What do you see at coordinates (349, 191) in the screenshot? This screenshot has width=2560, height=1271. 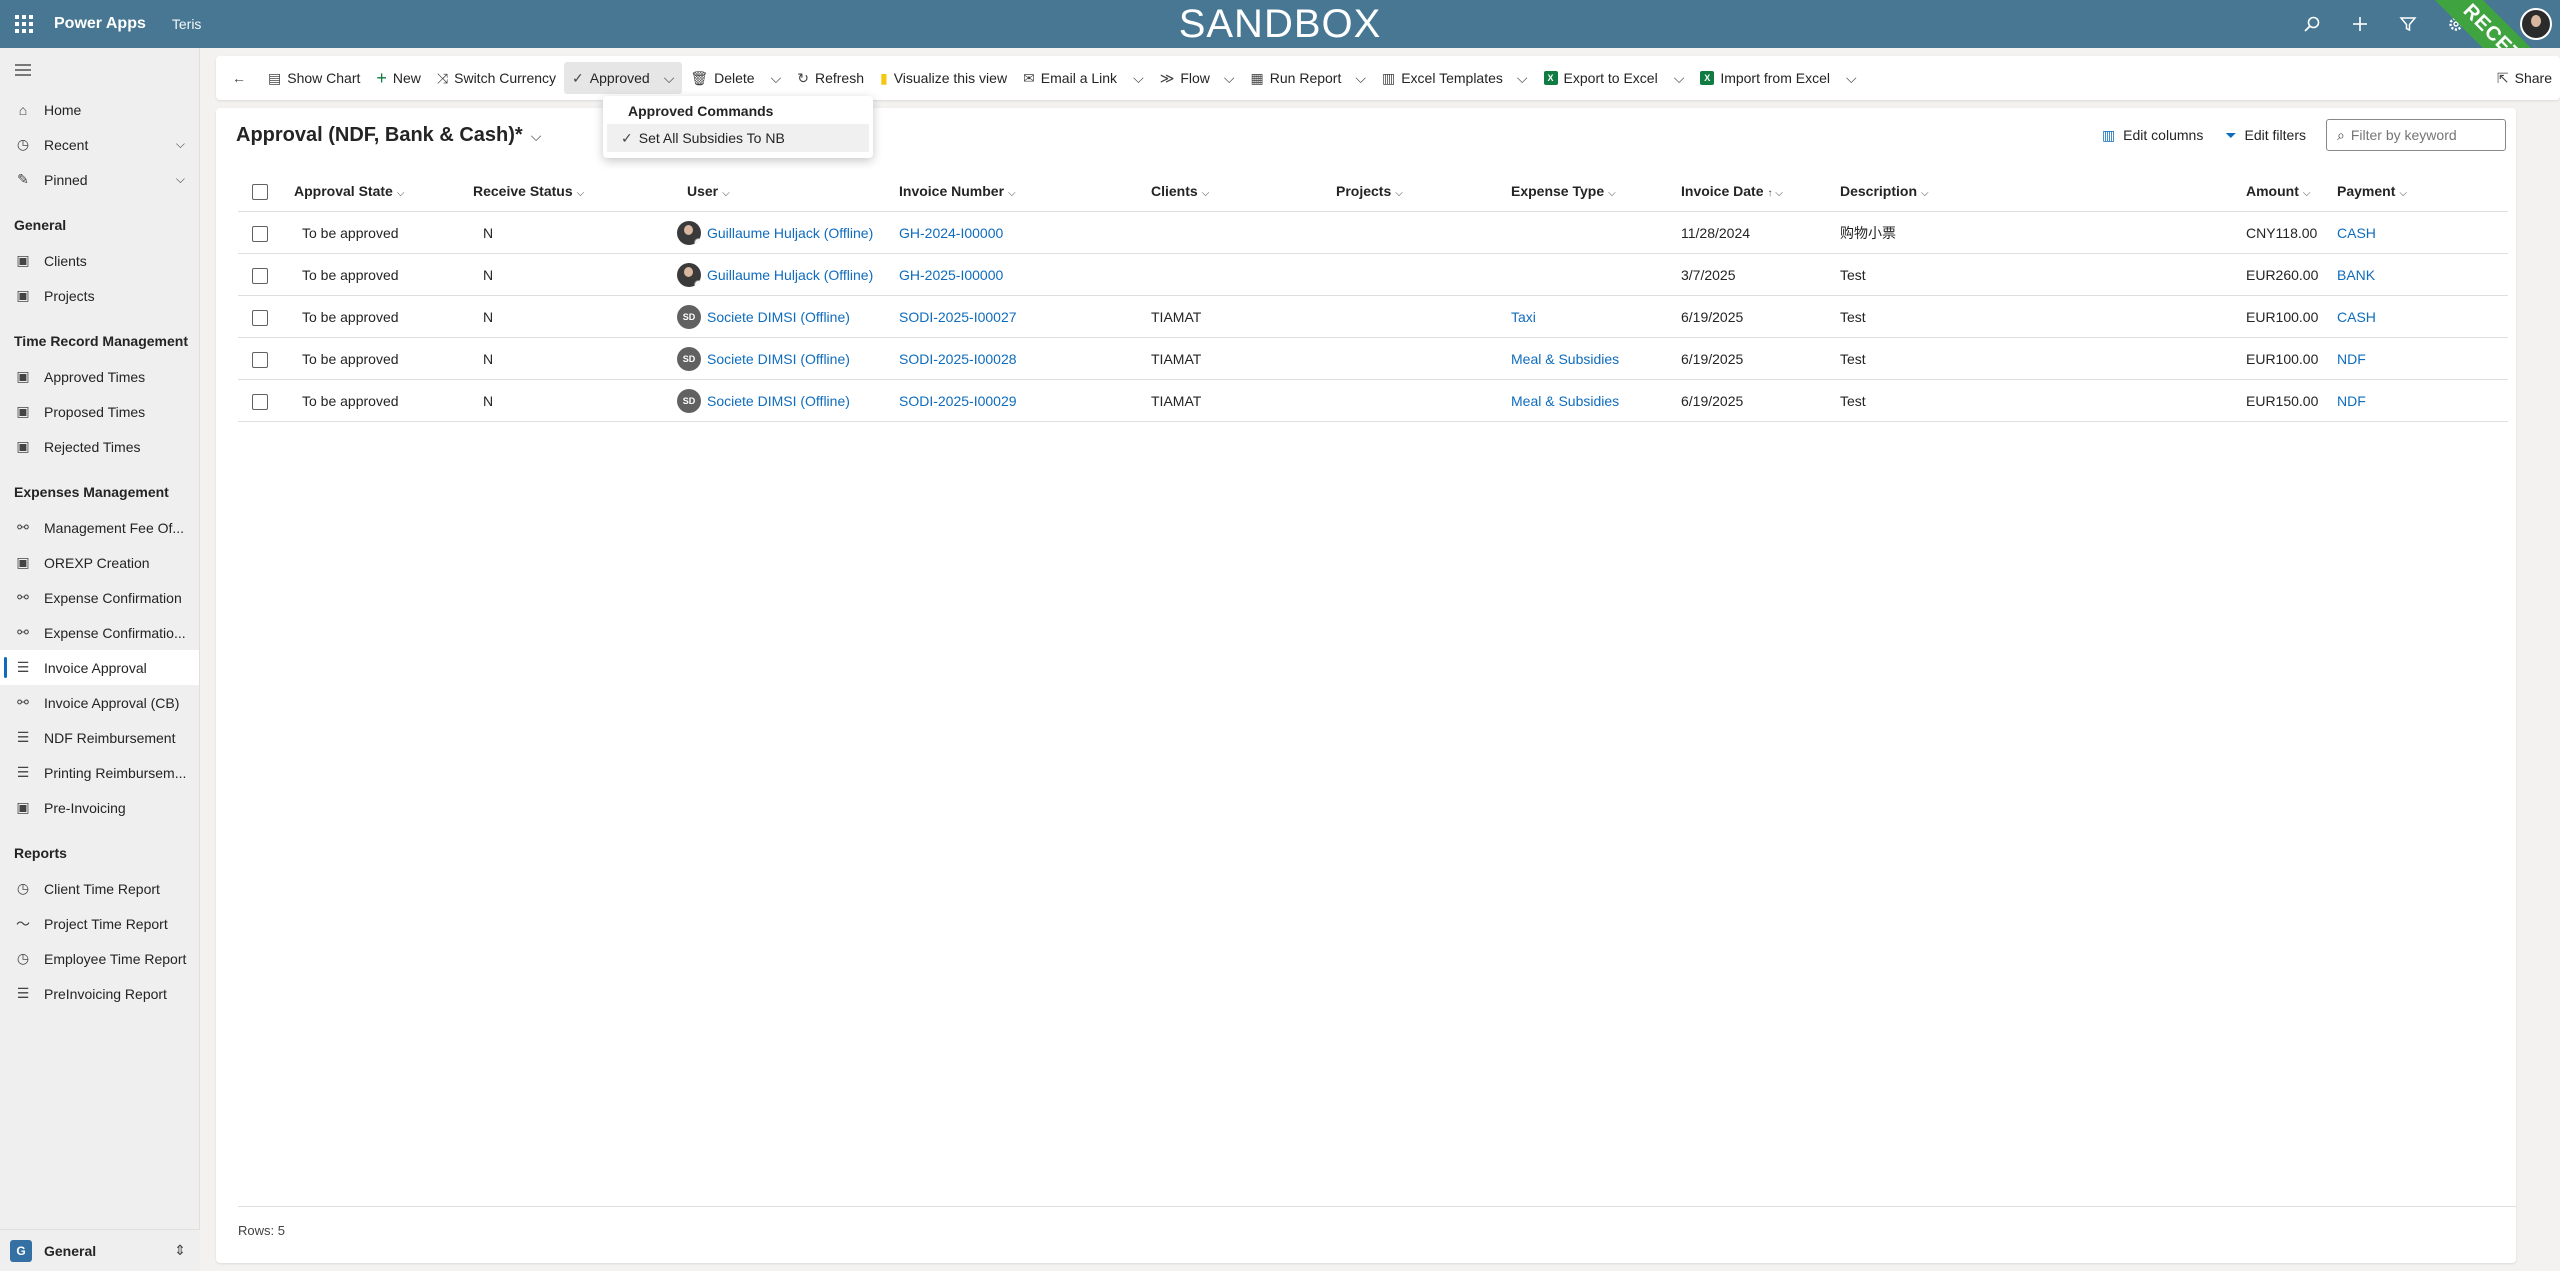 I see `column-header-approval-state: Approval State ⌵` at bounding box center [349, 191].